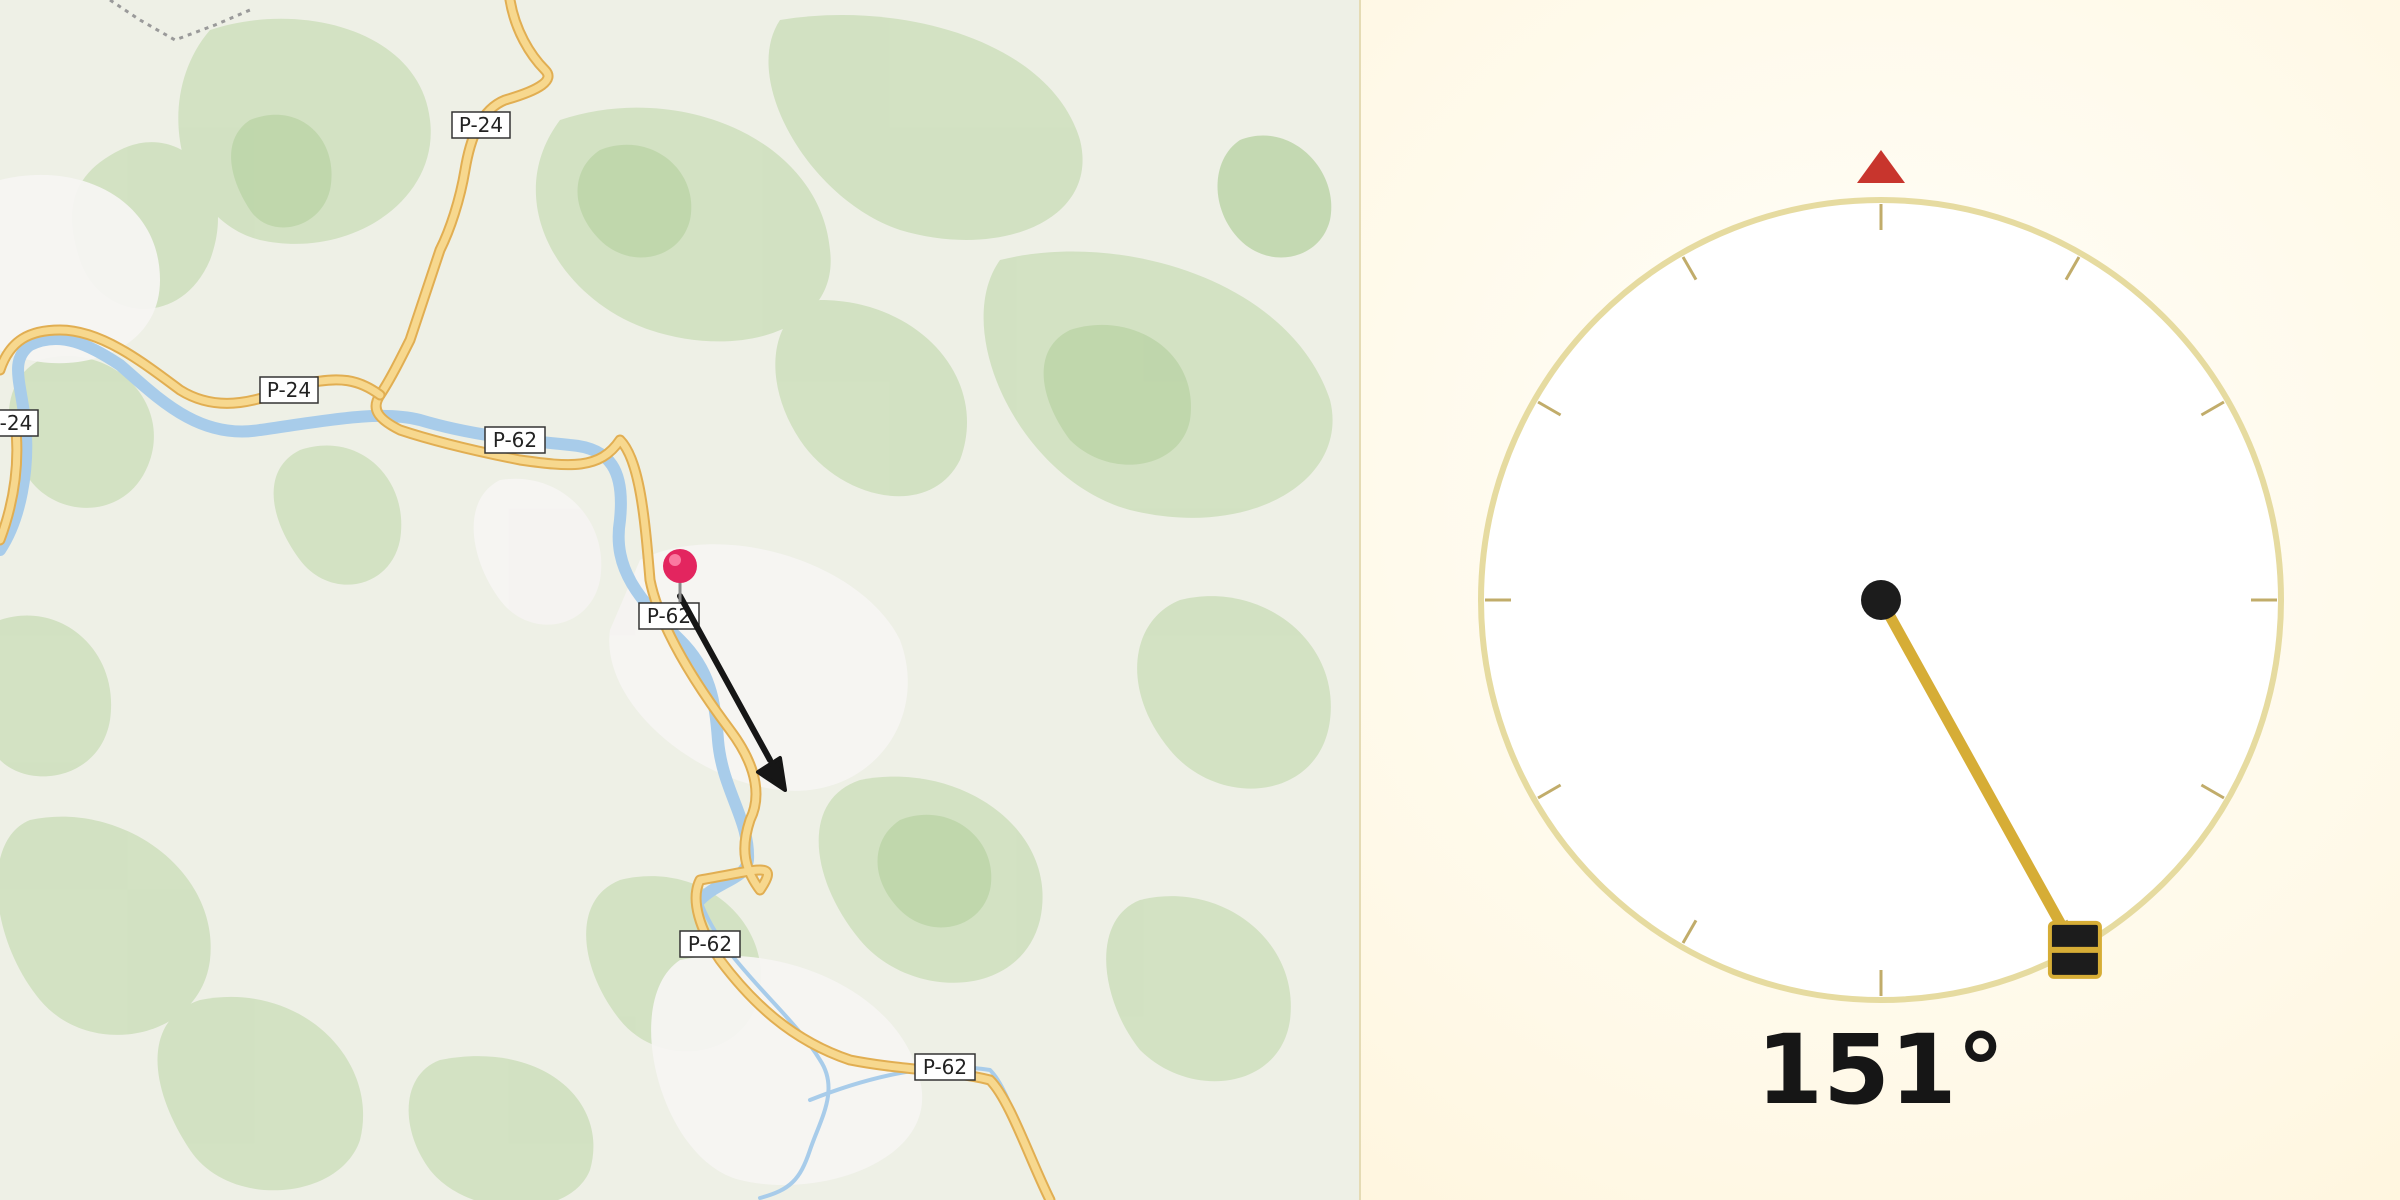 This screenshot has width=2400, height=1200. What do you see at coordinates (1881, 166) in the screenshot?
I see `north-triangle-icon` at bounding box center [1881, 166].